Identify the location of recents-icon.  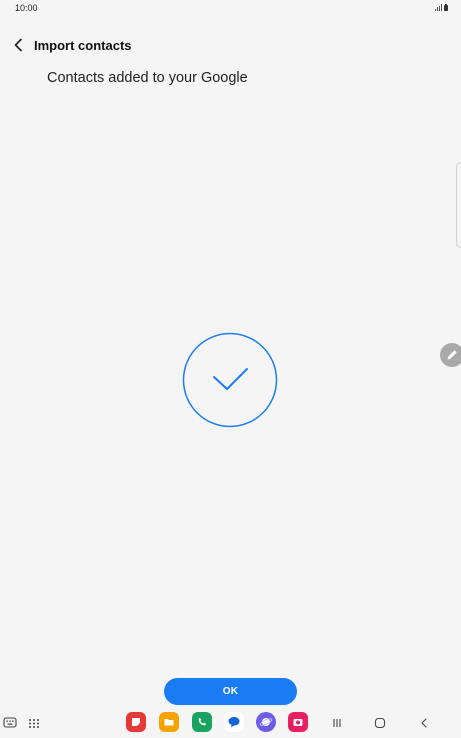
(337, 723).